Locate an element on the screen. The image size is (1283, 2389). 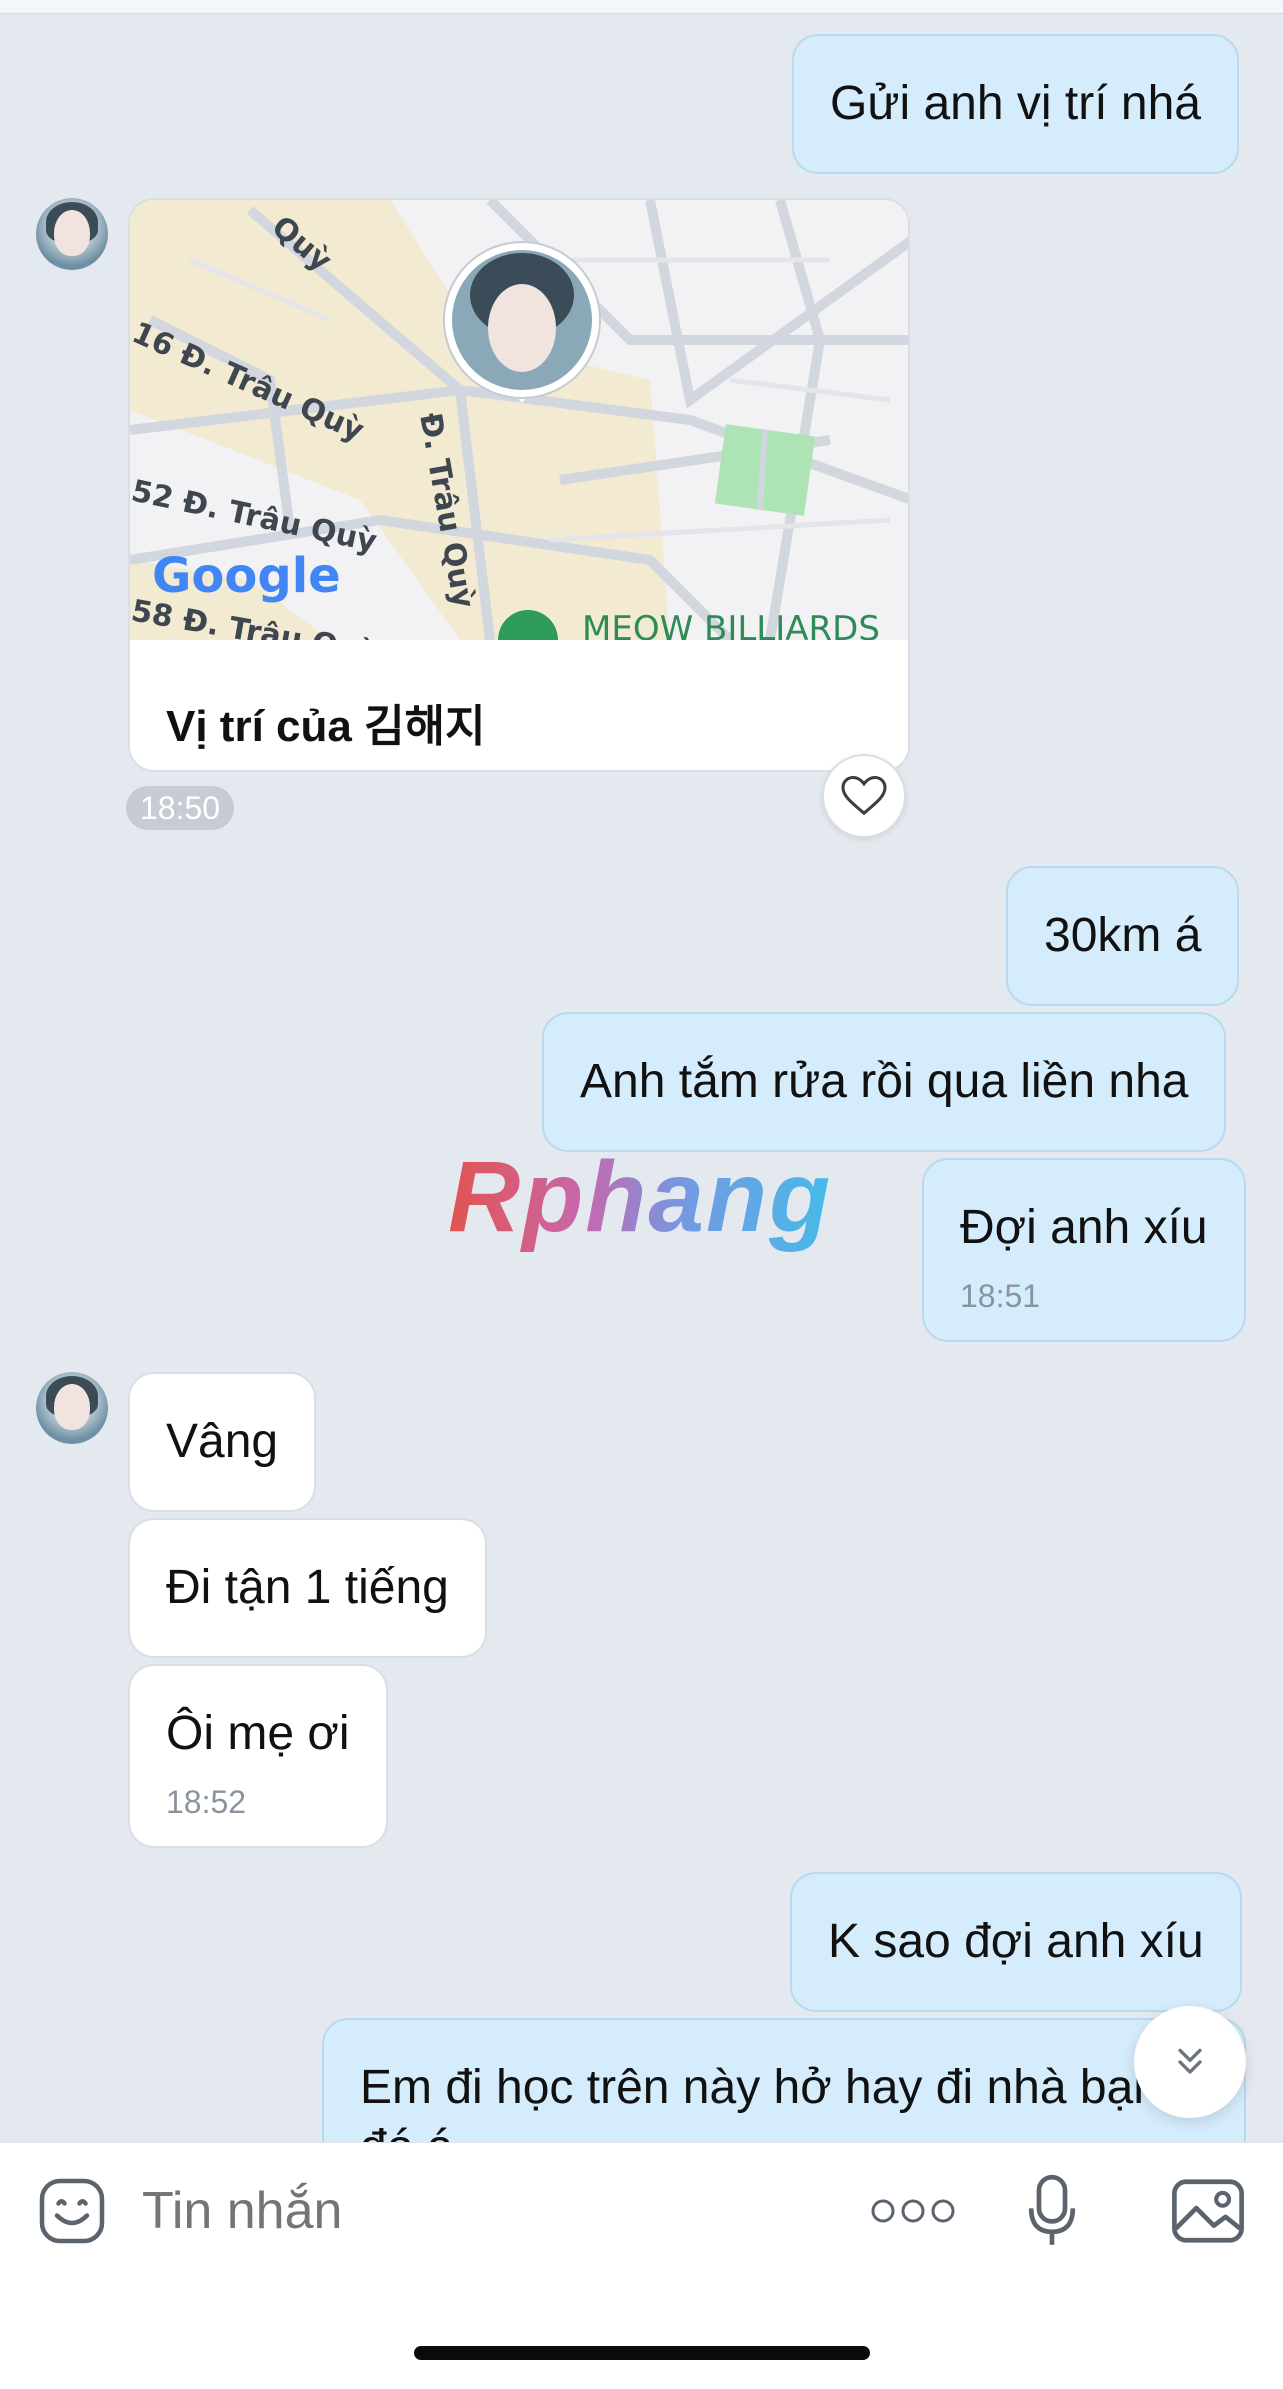
message-bubble-outgoing: Đợi anh xíu 18:51 is located at coordinates (1084, 1250).